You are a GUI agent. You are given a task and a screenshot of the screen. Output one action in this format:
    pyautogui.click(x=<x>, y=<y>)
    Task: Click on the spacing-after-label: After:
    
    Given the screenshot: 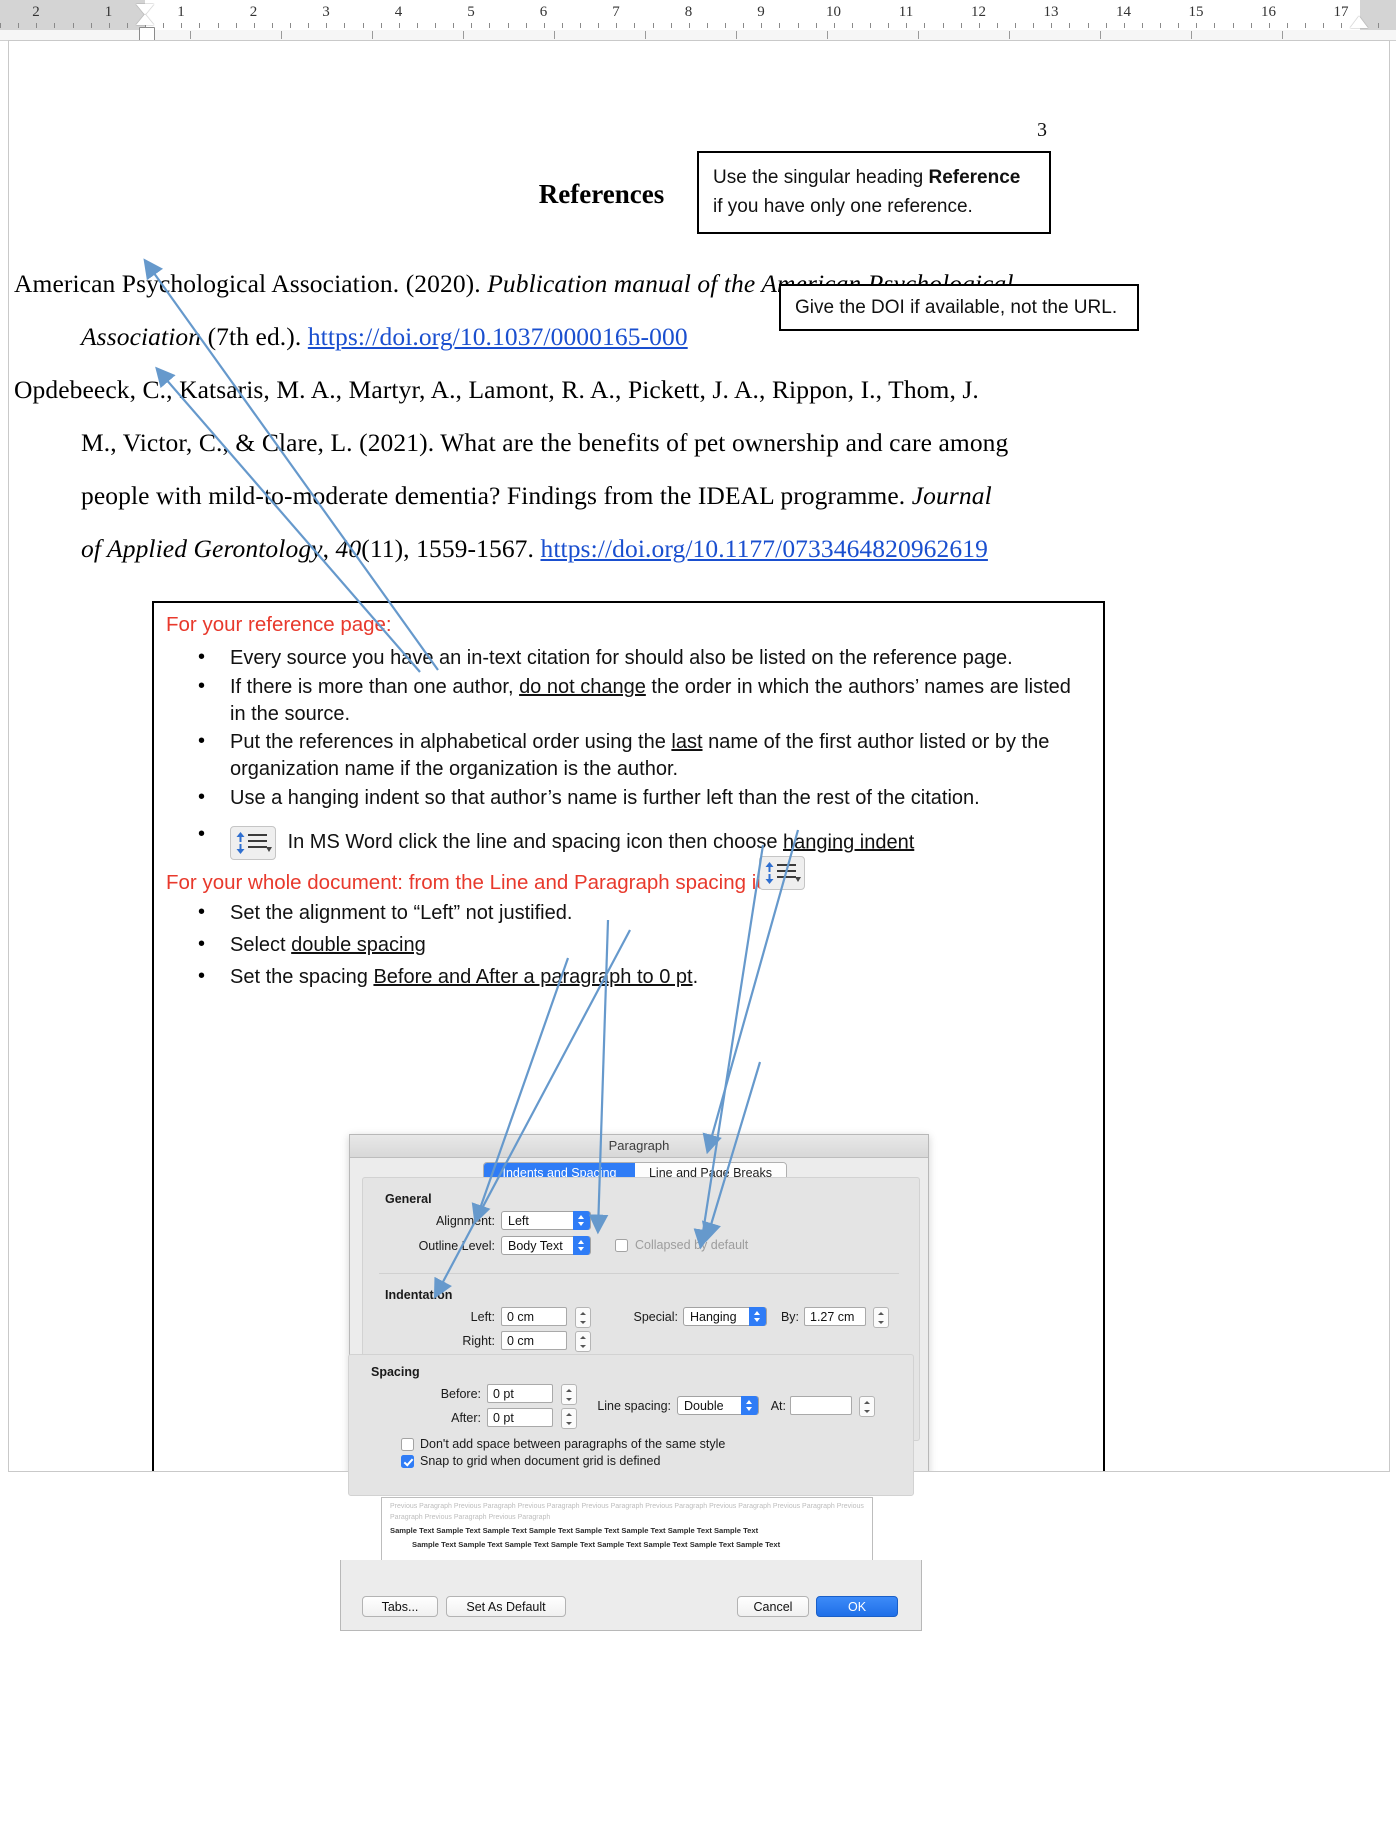 What is the action you would take?
    pyautogui.click(x=466, y=1418)
    